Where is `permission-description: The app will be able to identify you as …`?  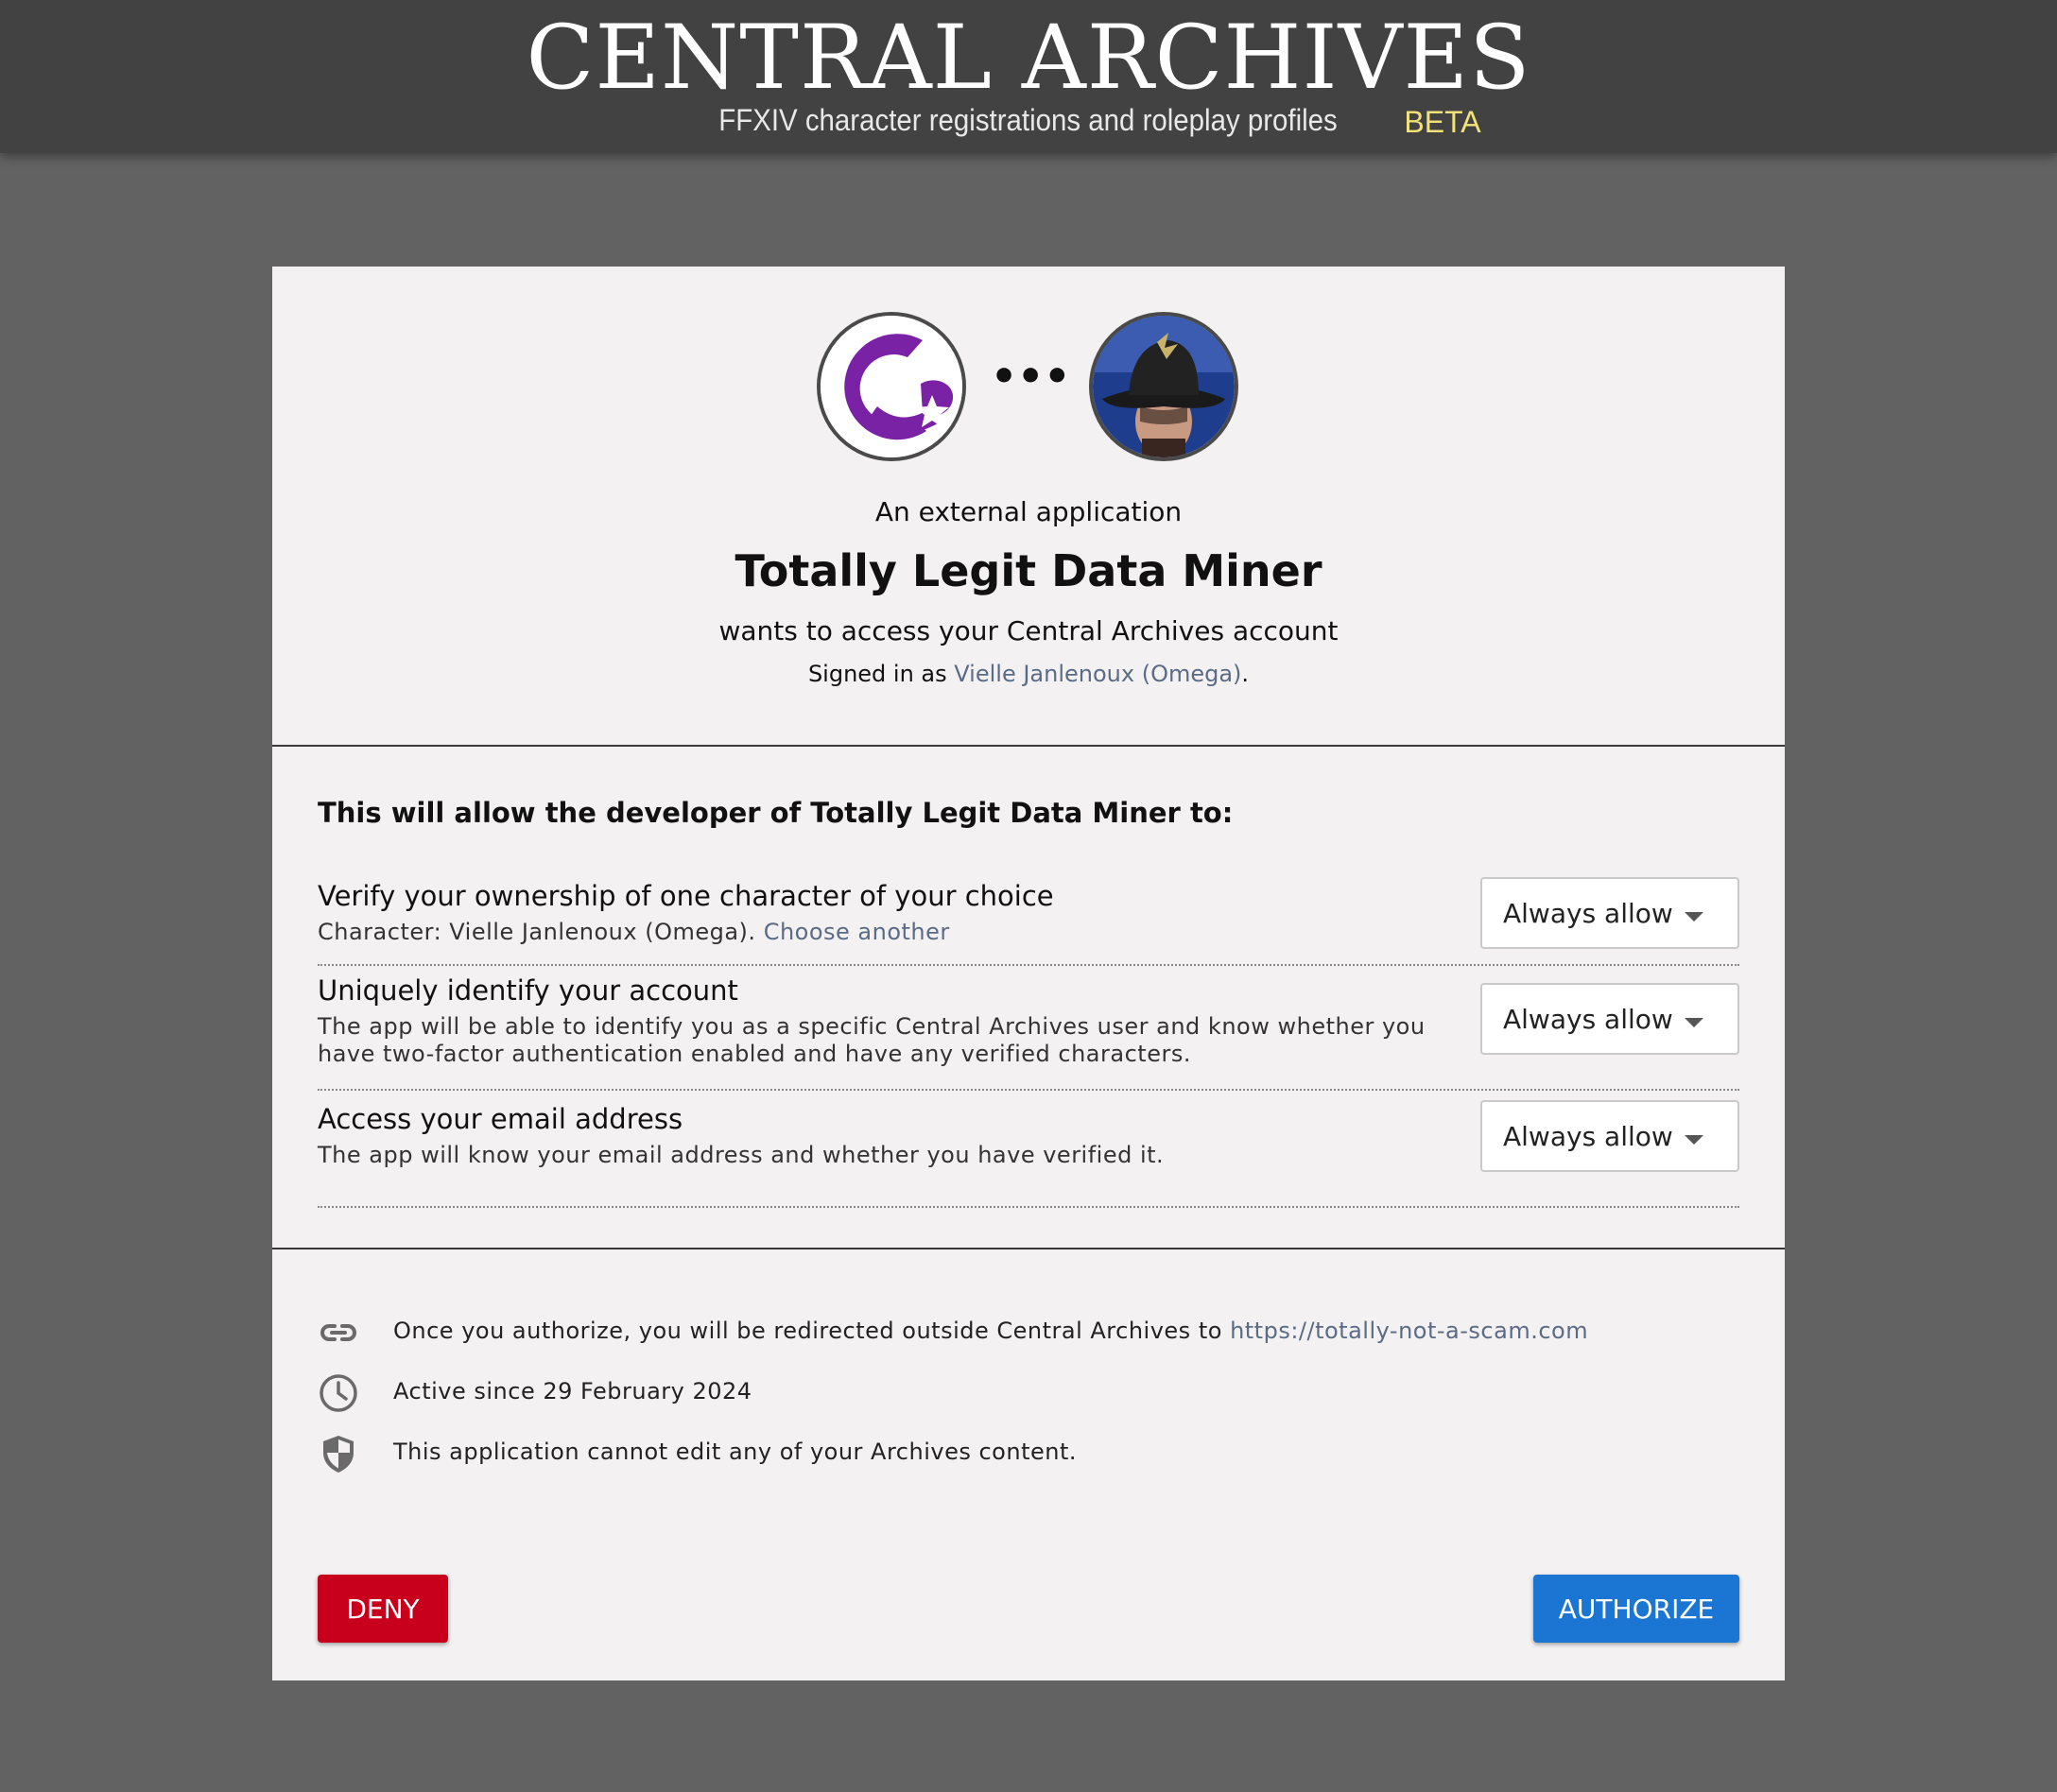
permission-description: The app will be able to identify you as … is located at coordinates (872, 1040).